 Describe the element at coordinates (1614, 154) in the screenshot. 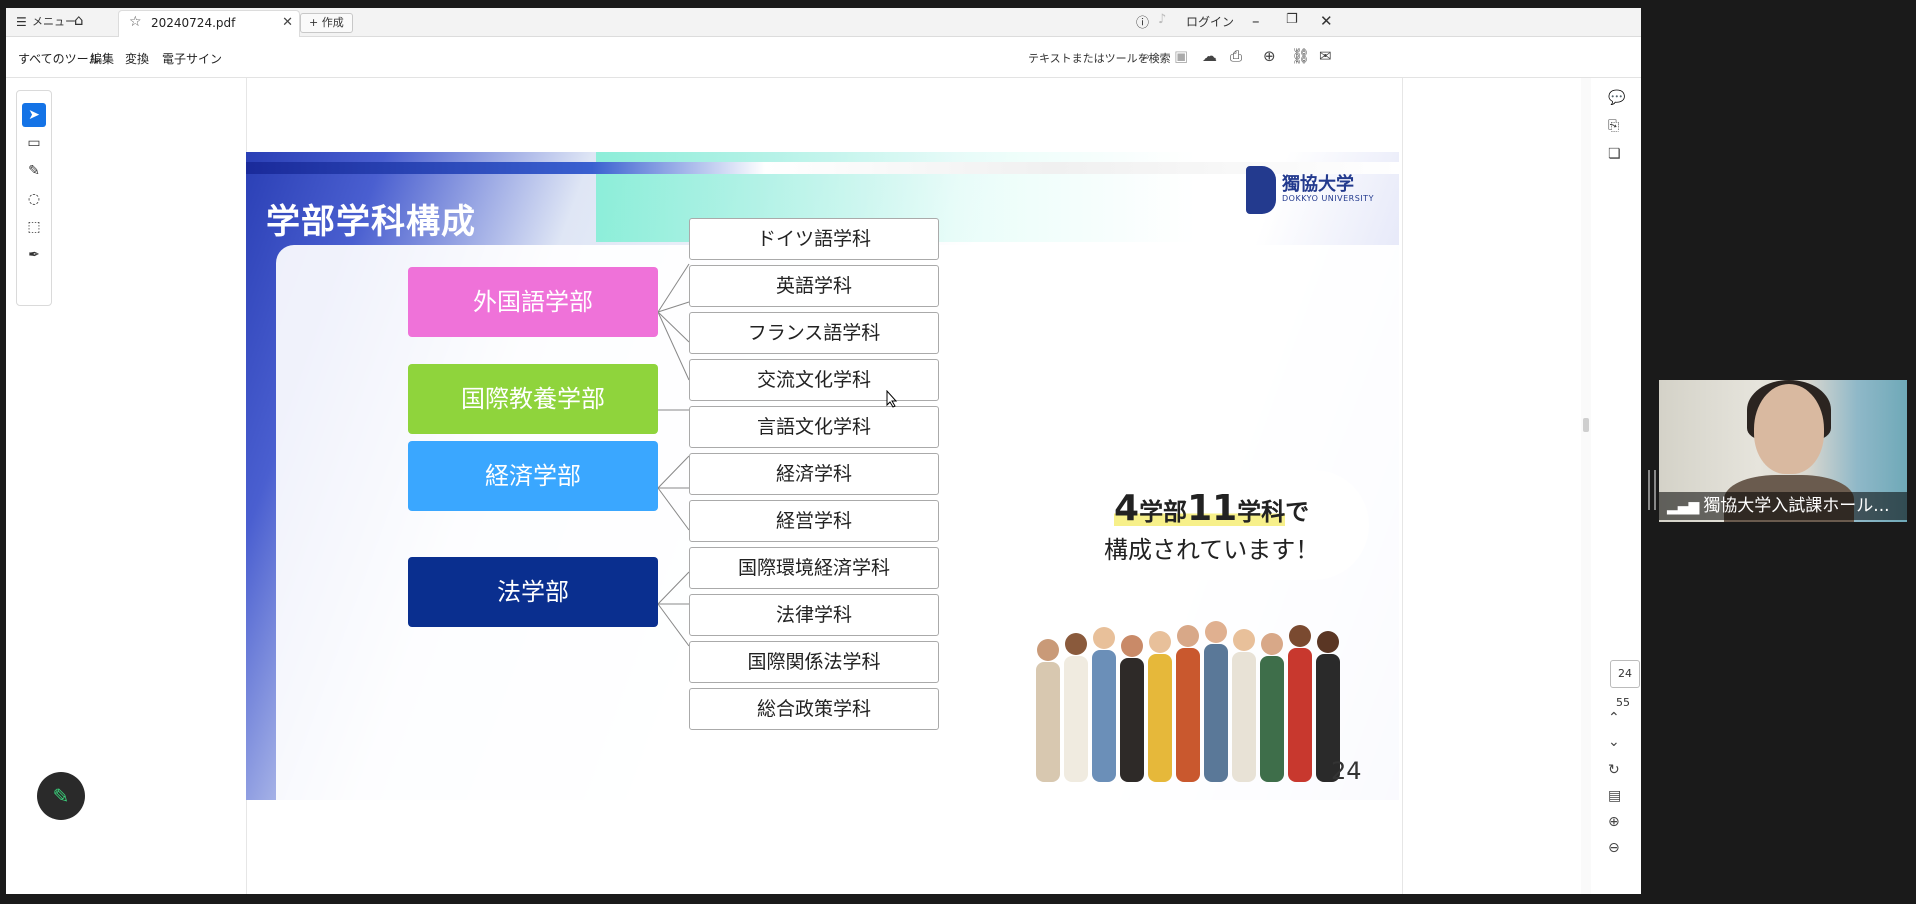

I see `pages-panel-icon: ❏` at that location.